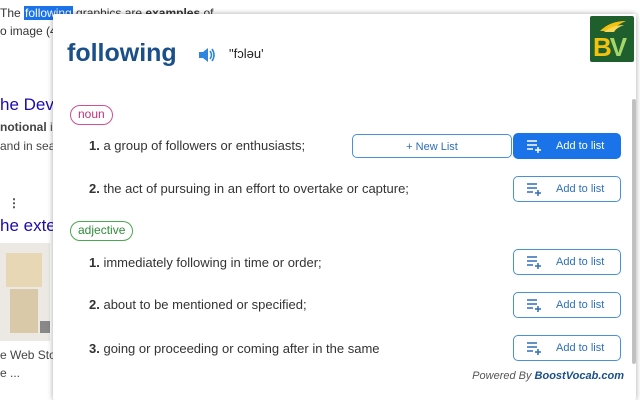  I want to click on pos-tag-adjective: adjective, so click(102, 231).